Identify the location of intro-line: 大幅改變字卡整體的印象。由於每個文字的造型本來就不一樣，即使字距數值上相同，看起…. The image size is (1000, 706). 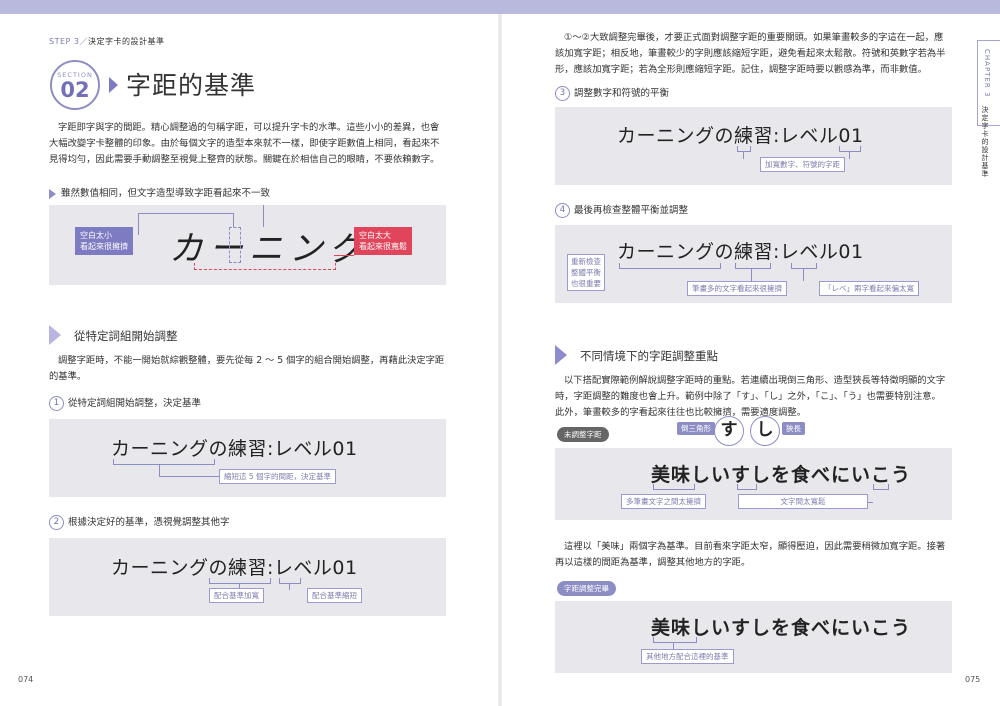
(244, 143).